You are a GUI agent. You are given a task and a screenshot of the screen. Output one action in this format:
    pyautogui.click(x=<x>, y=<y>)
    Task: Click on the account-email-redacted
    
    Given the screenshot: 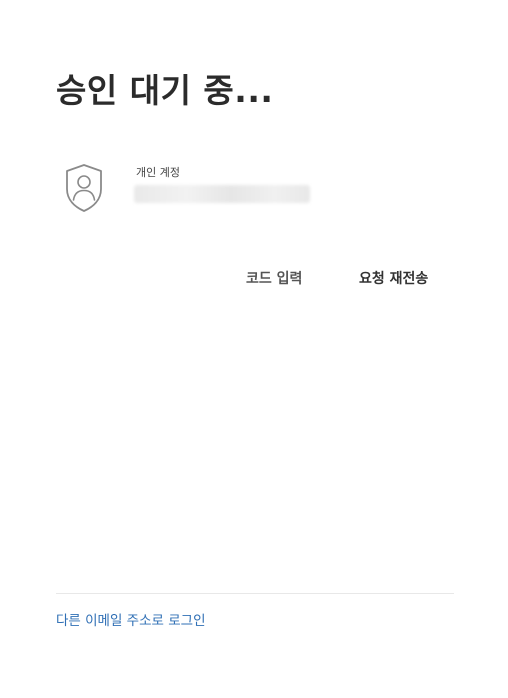 What is the action you would take?
    pyautogui.click(x=222, y=194)
    